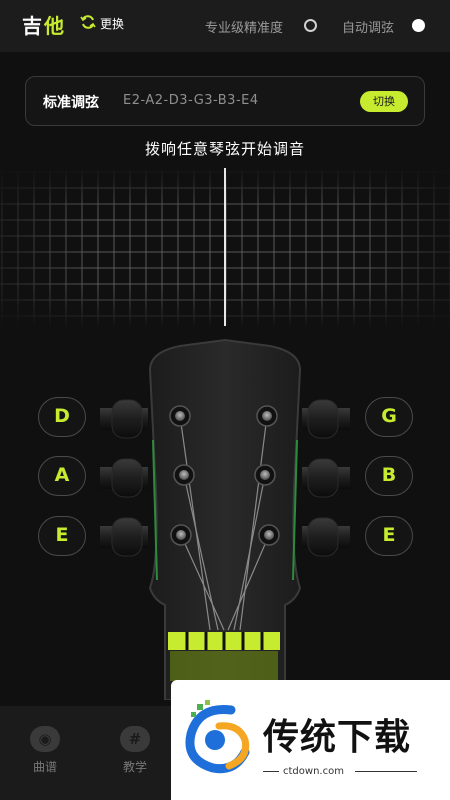 The width and height of the screenshot is (450, 800). I want to click on string-button-a: A, so click(62, 476).